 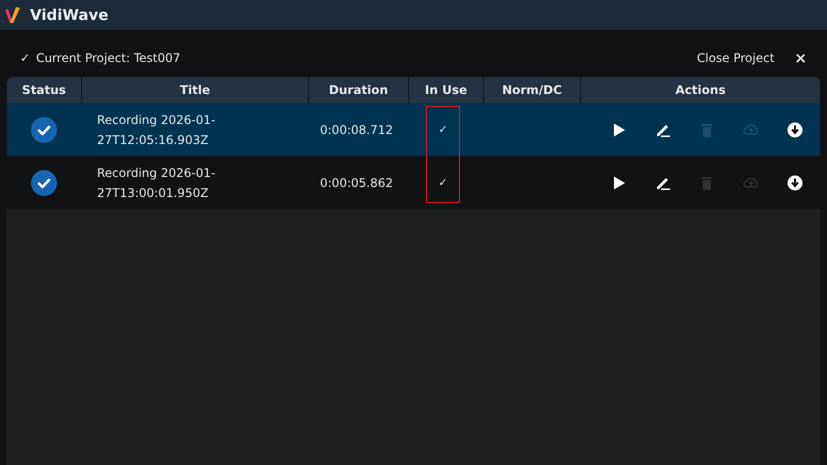 I want to click on close-project-button: Close Project, so click(x=735, y=58).